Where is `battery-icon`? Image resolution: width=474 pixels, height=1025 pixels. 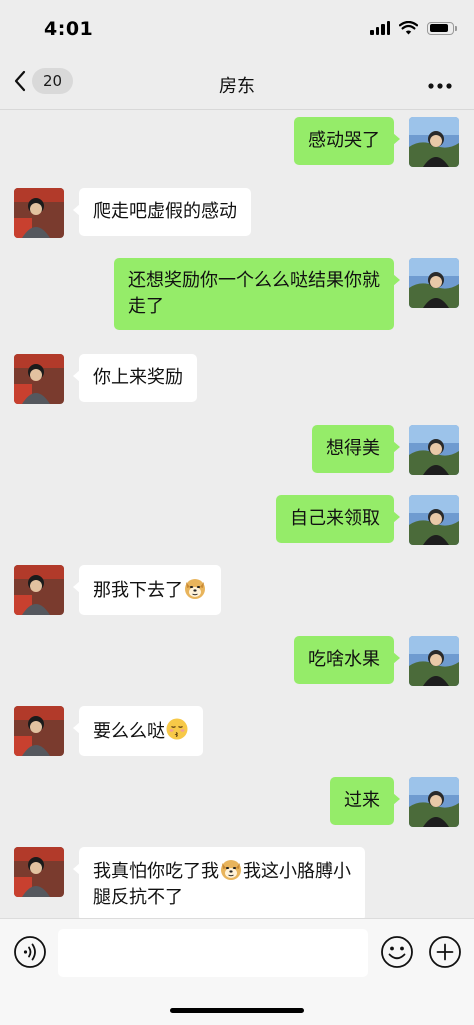 battery-icon is located at coordinates (442, 28).